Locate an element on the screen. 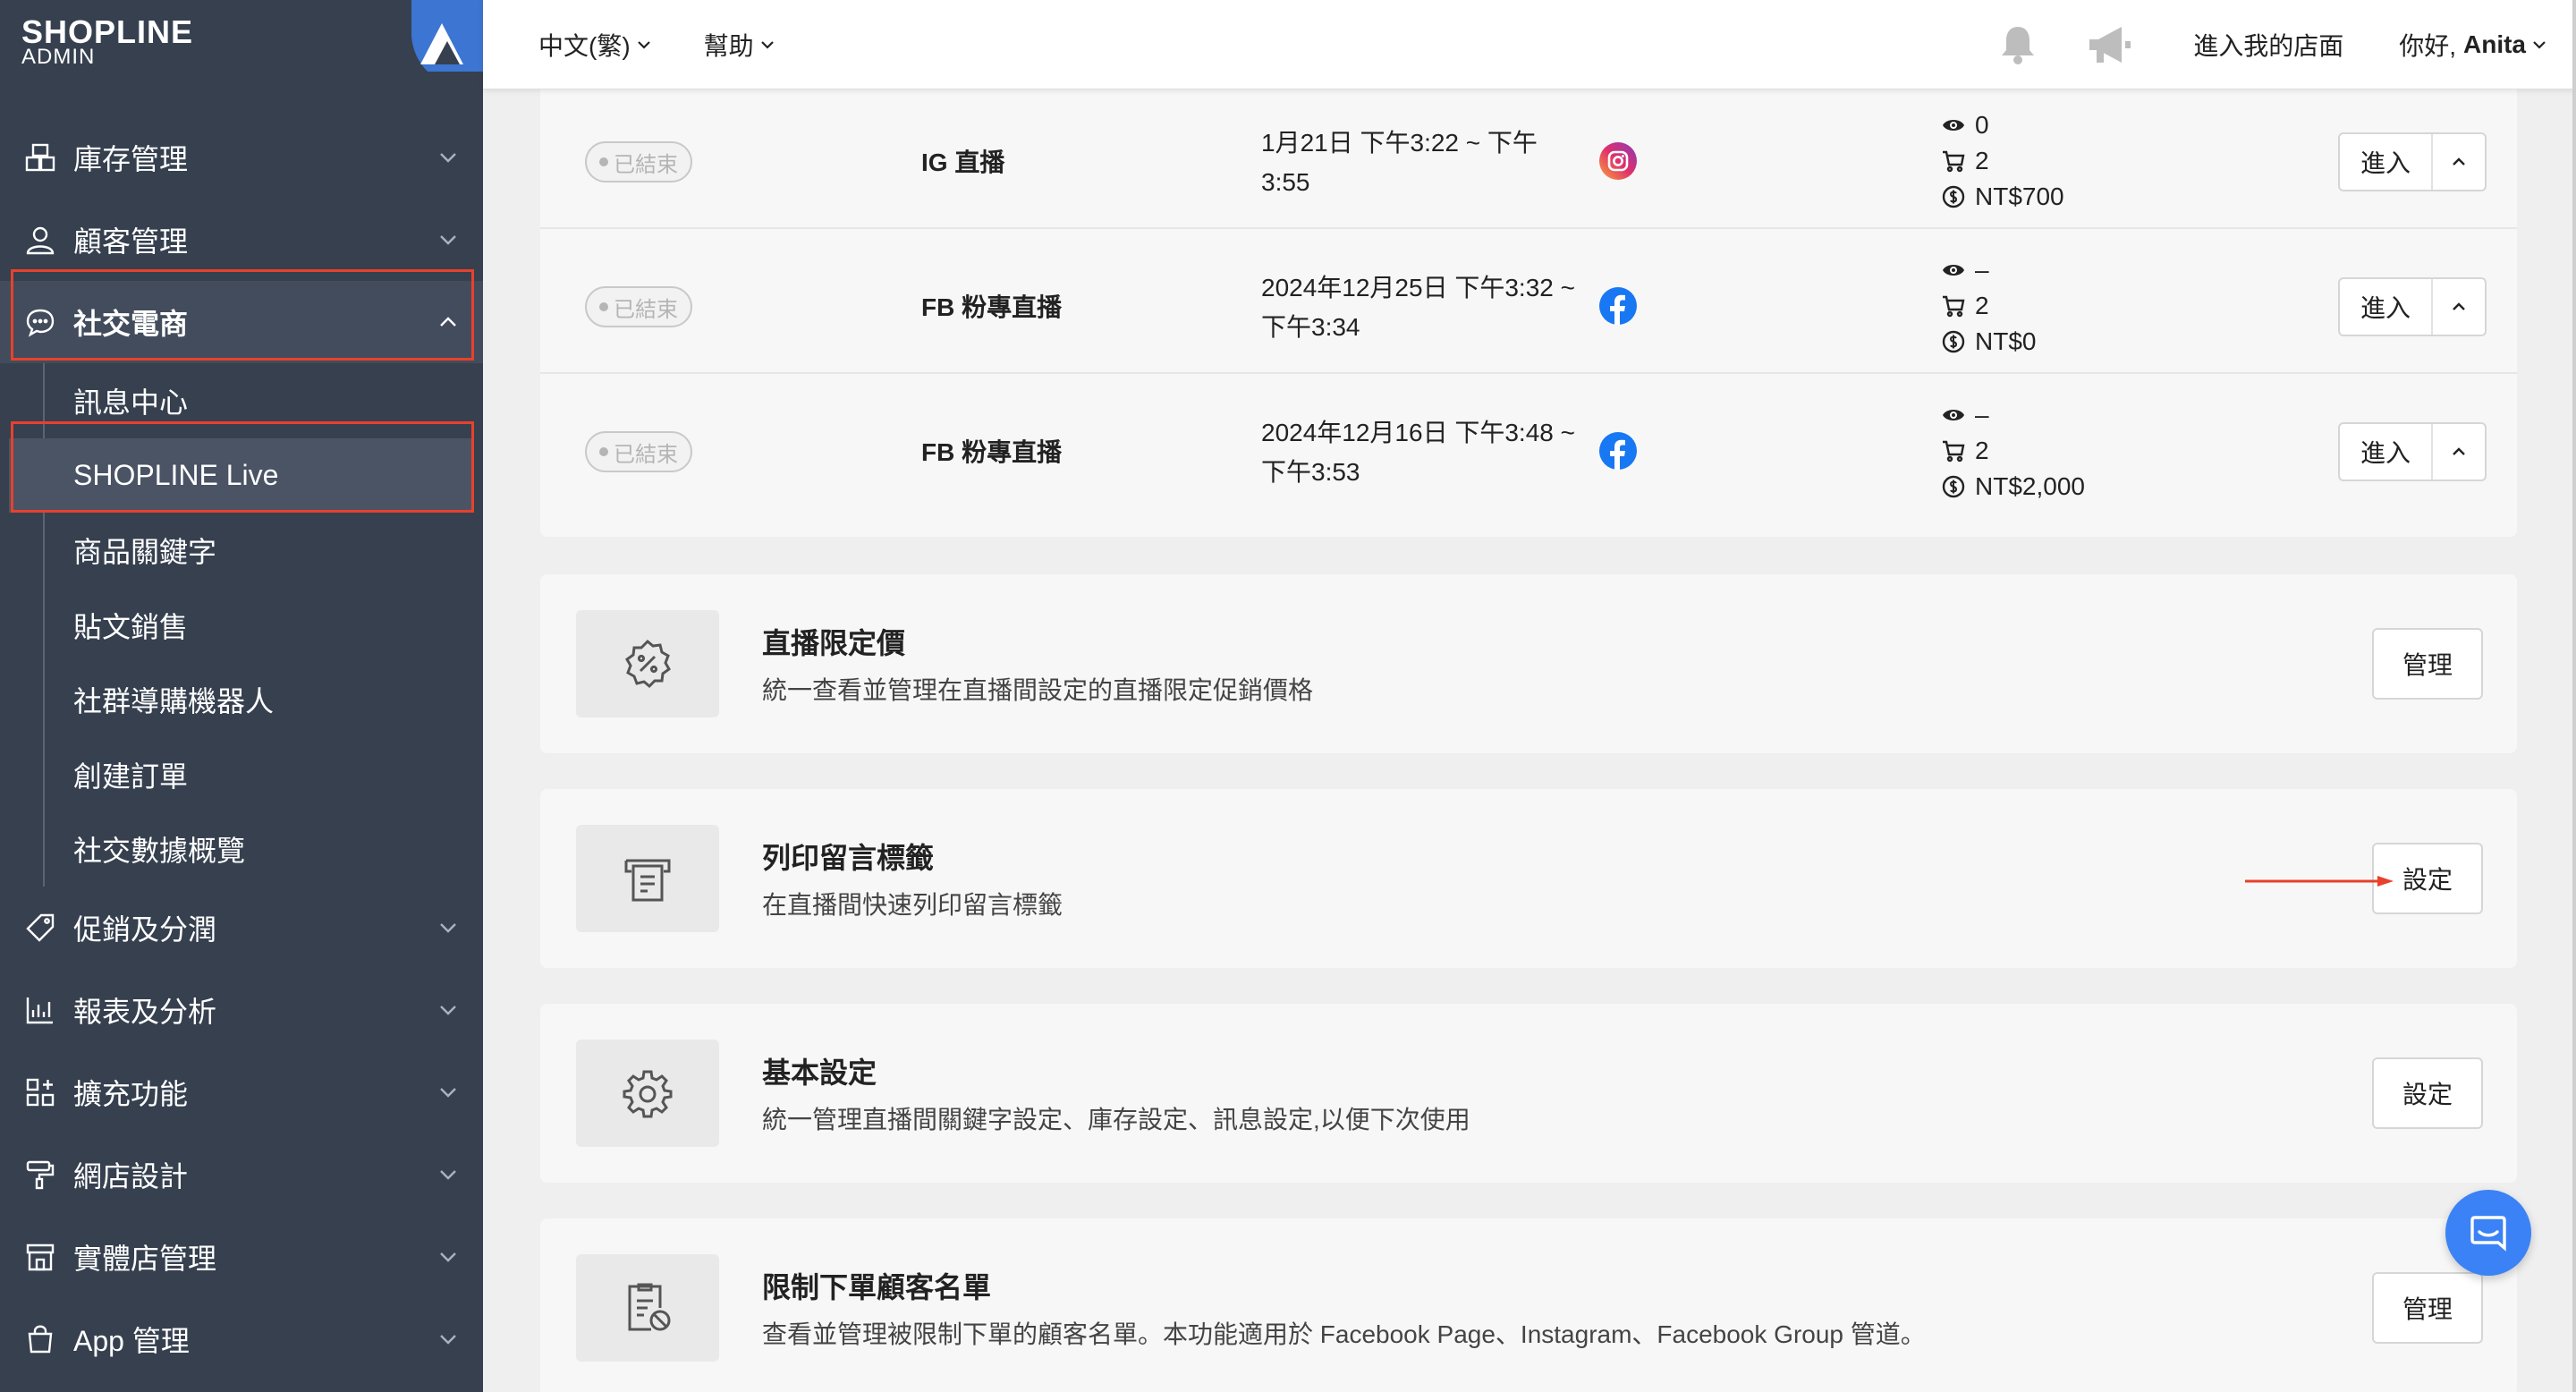 The image size is (2576, 1392). chevron-up-icon is located at coordinates (2459, 161).